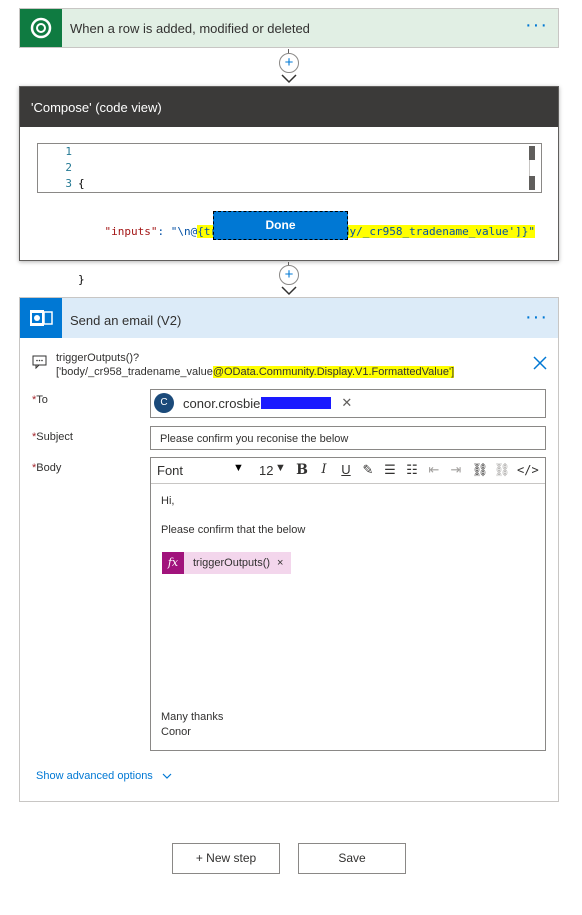  What do you see at coordinates (168, 501) in the screenshot?
I see `body-greeting: Hi,` at bounding box center [168, 501].